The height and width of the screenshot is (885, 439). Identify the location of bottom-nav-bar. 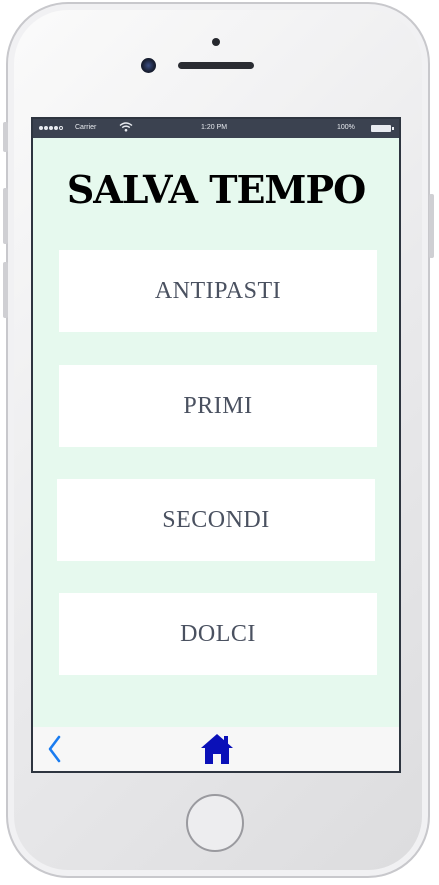
(216, 749).